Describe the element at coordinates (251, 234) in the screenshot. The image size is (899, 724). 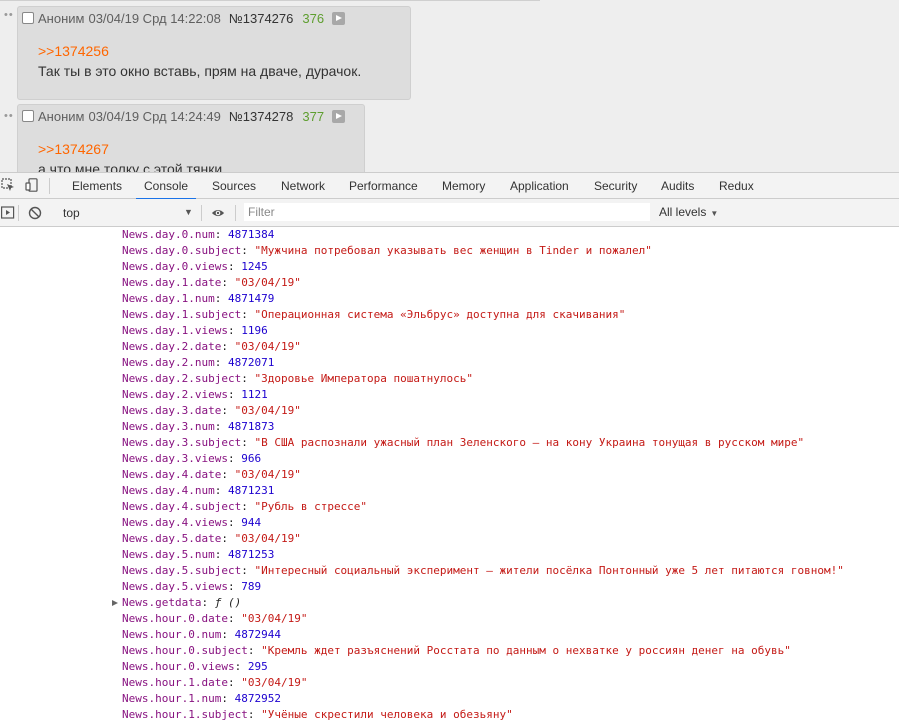
I see `console-value: 4871384` at that location.